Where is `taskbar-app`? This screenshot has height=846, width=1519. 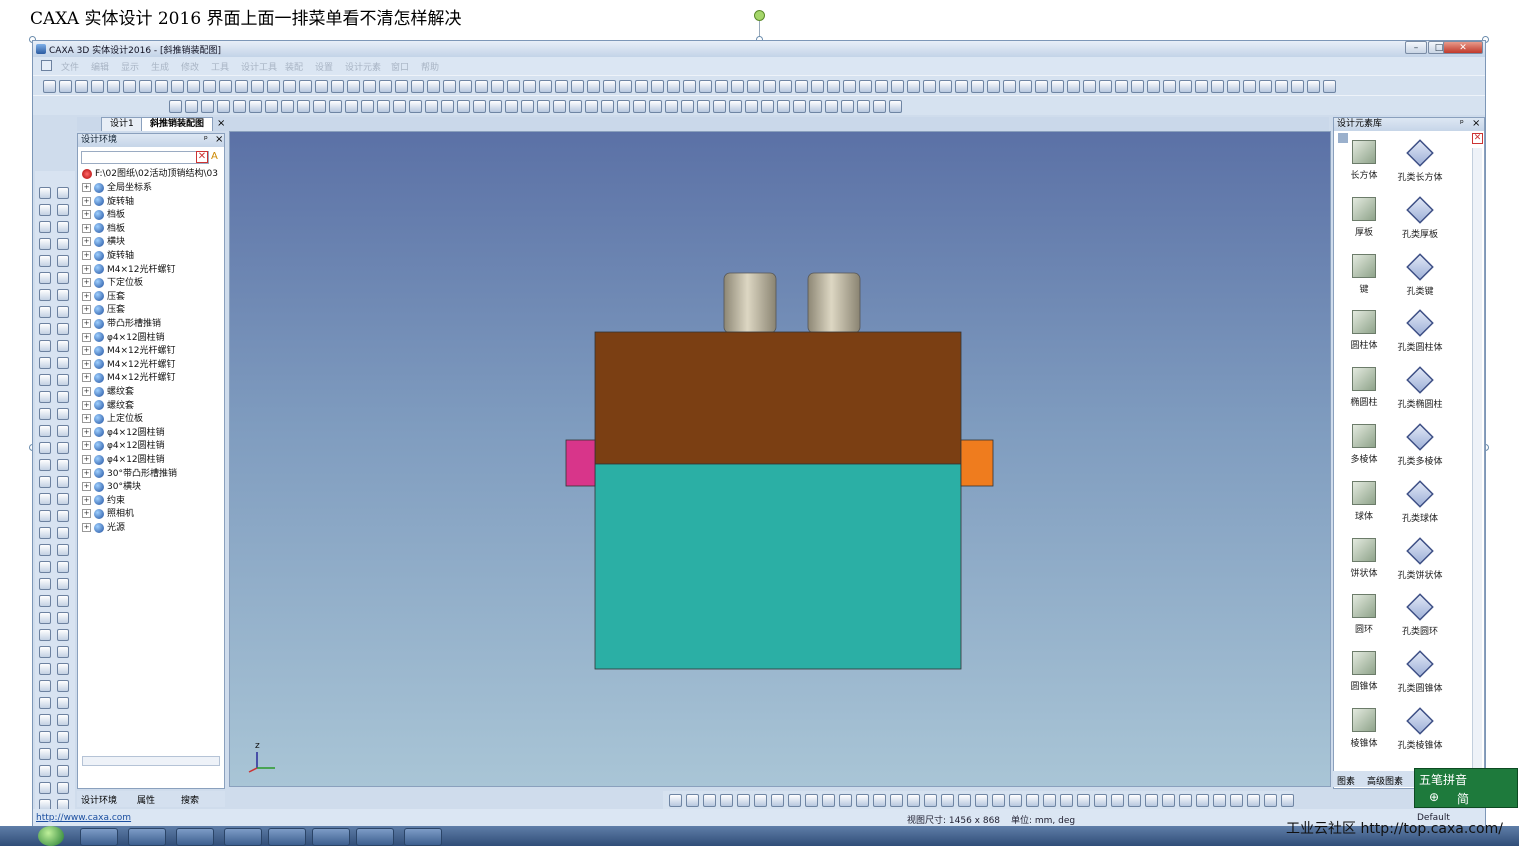 taskbar-app is located at coordinates (423, 837).